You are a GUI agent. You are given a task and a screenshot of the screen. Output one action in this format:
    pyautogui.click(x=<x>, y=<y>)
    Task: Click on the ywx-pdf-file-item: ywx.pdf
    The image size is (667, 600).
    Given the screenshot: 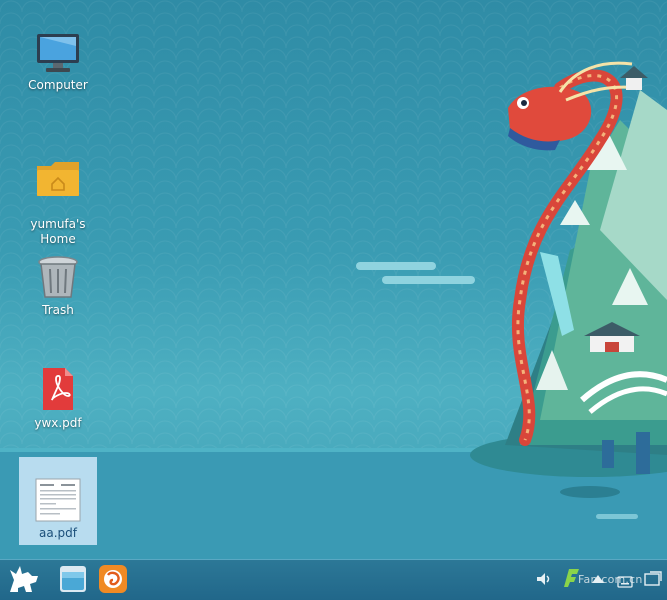 What is the action you would take?
    pyautogui.click(x=58, y=398)
    